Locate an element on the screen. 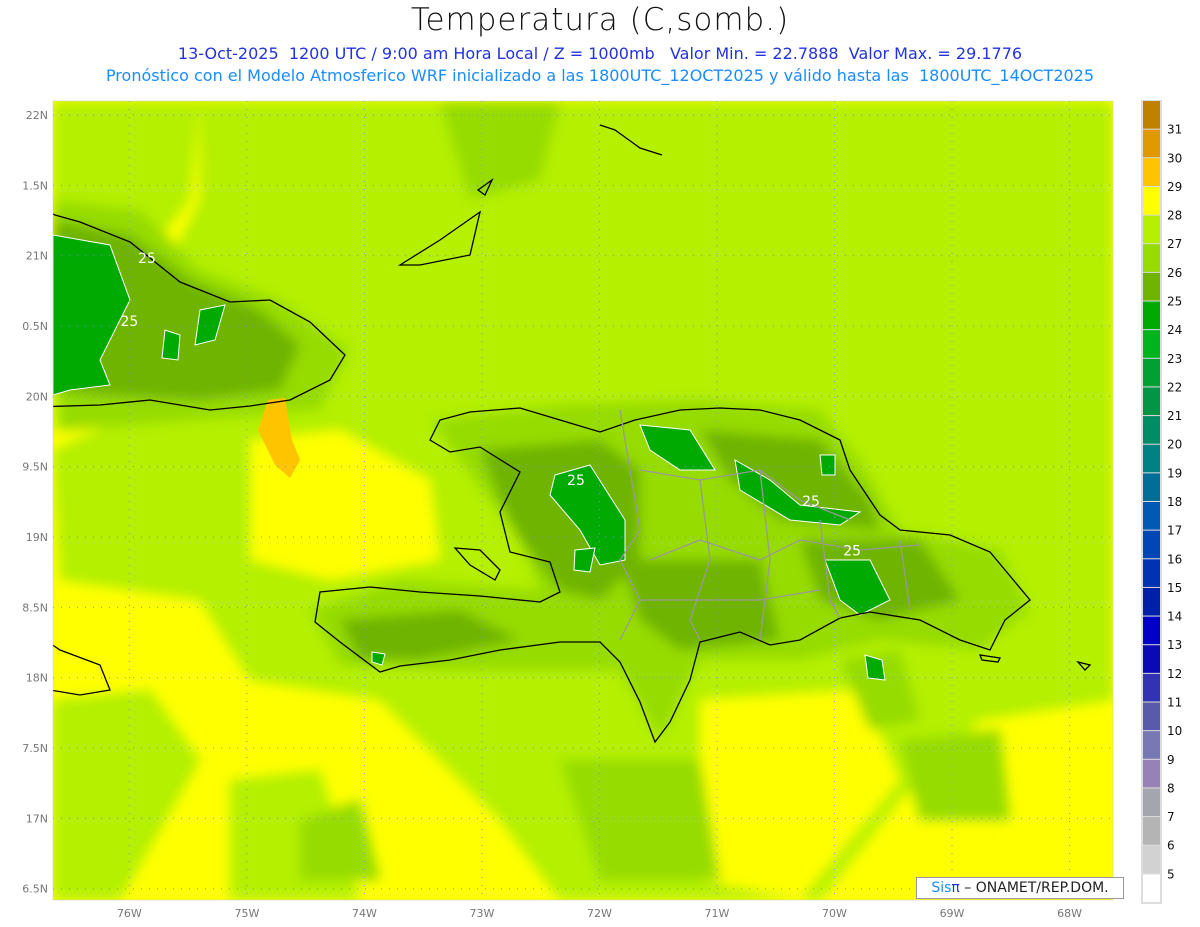 This screenshot has height=927, width=1200. colorbar-label: 22 is located at coordinates (1174, 387).